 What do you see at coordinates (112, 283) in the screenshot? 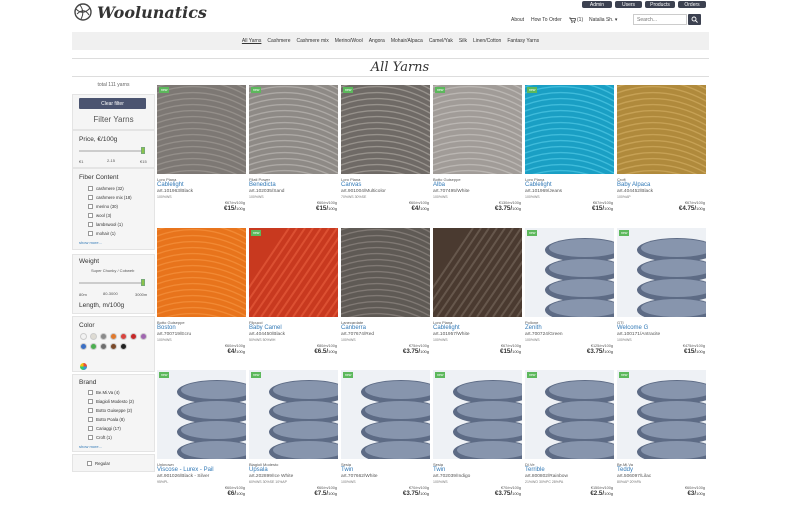
I see `weight-slider-track` at bounding box center [112, 283].